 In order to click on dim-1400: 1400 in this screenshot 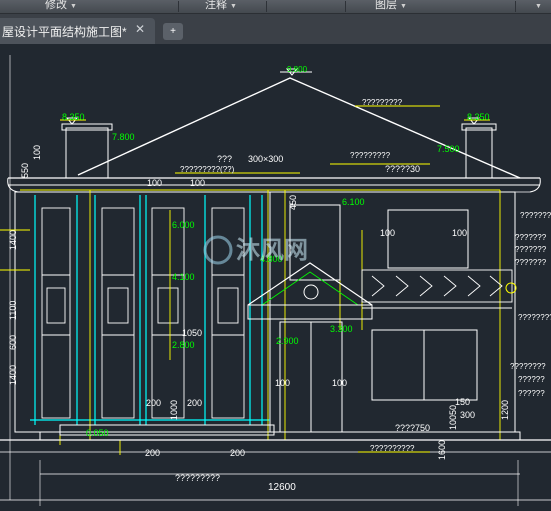, I will do `click(13, 240)`.